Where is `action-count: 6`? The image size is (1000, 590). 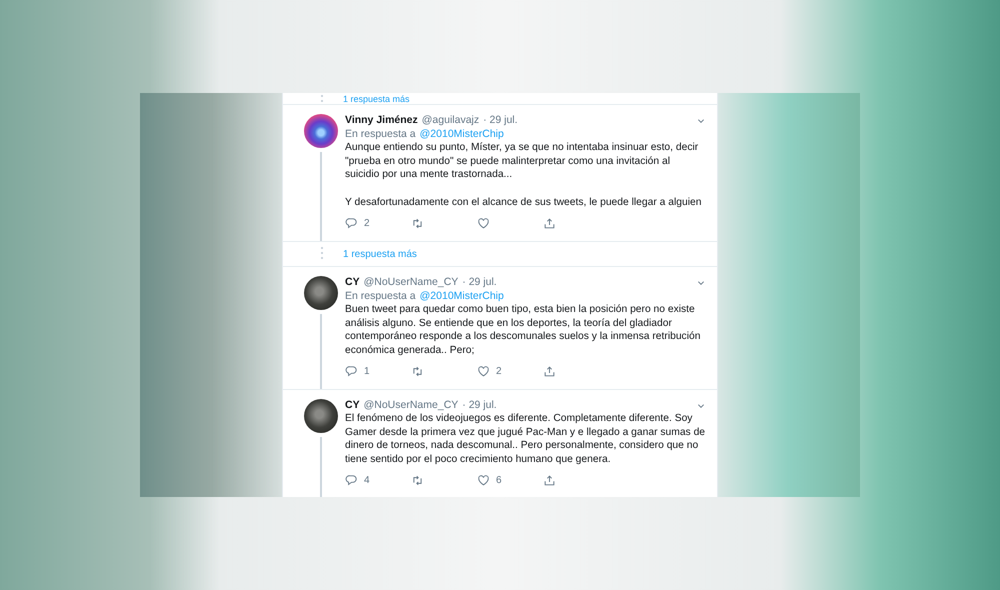
action-count: 6 is located at coordinates (499, 480).